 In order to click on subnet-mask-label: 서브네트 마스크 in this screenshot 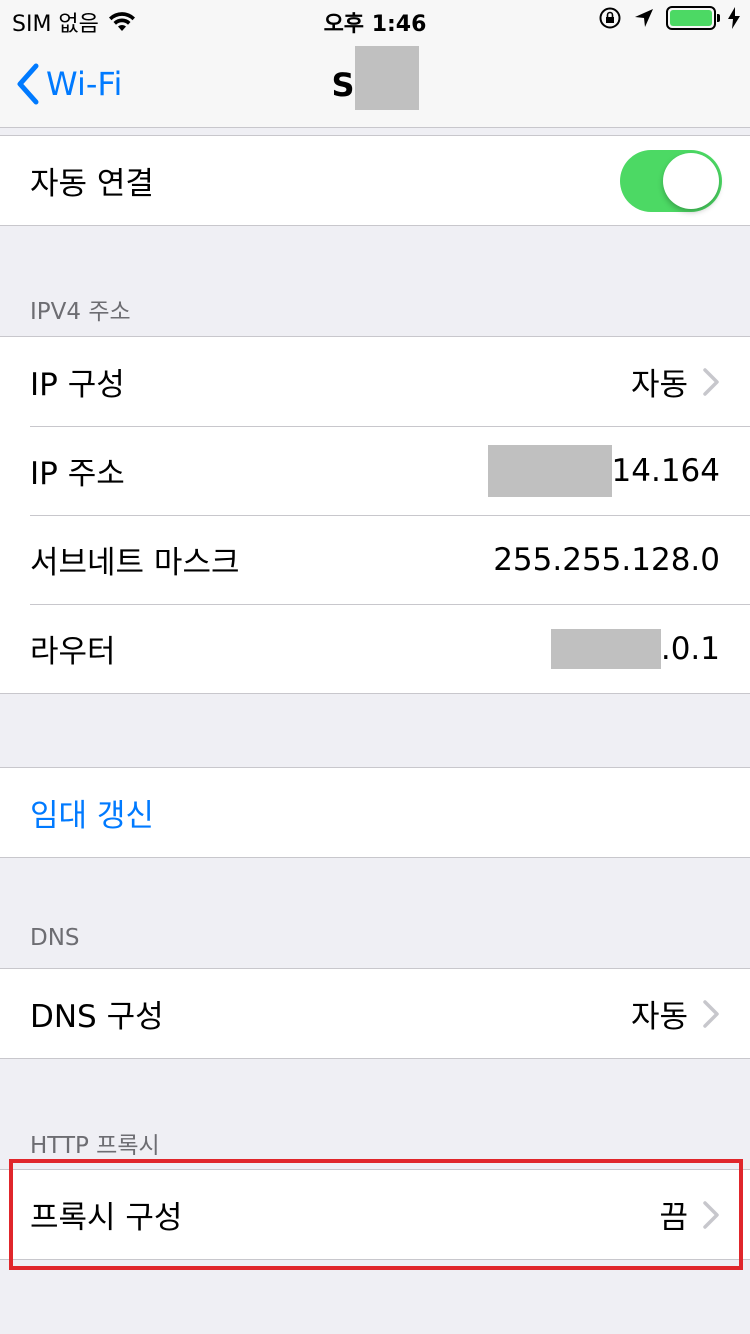, I will do `click(135, 563)`.